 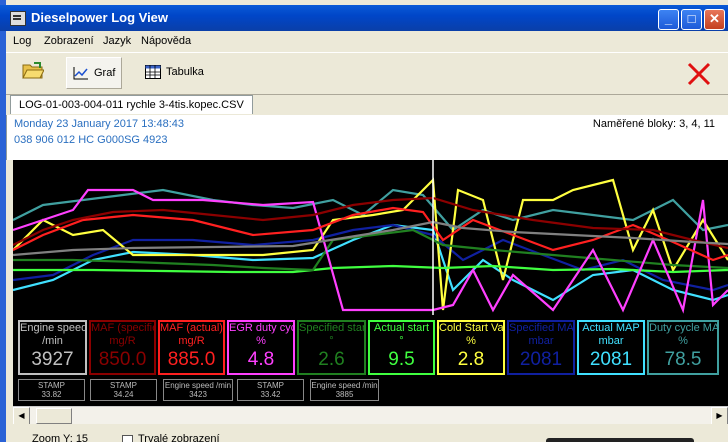 I want to click on stamp-value: 33.42, so click(x=270, y=394).